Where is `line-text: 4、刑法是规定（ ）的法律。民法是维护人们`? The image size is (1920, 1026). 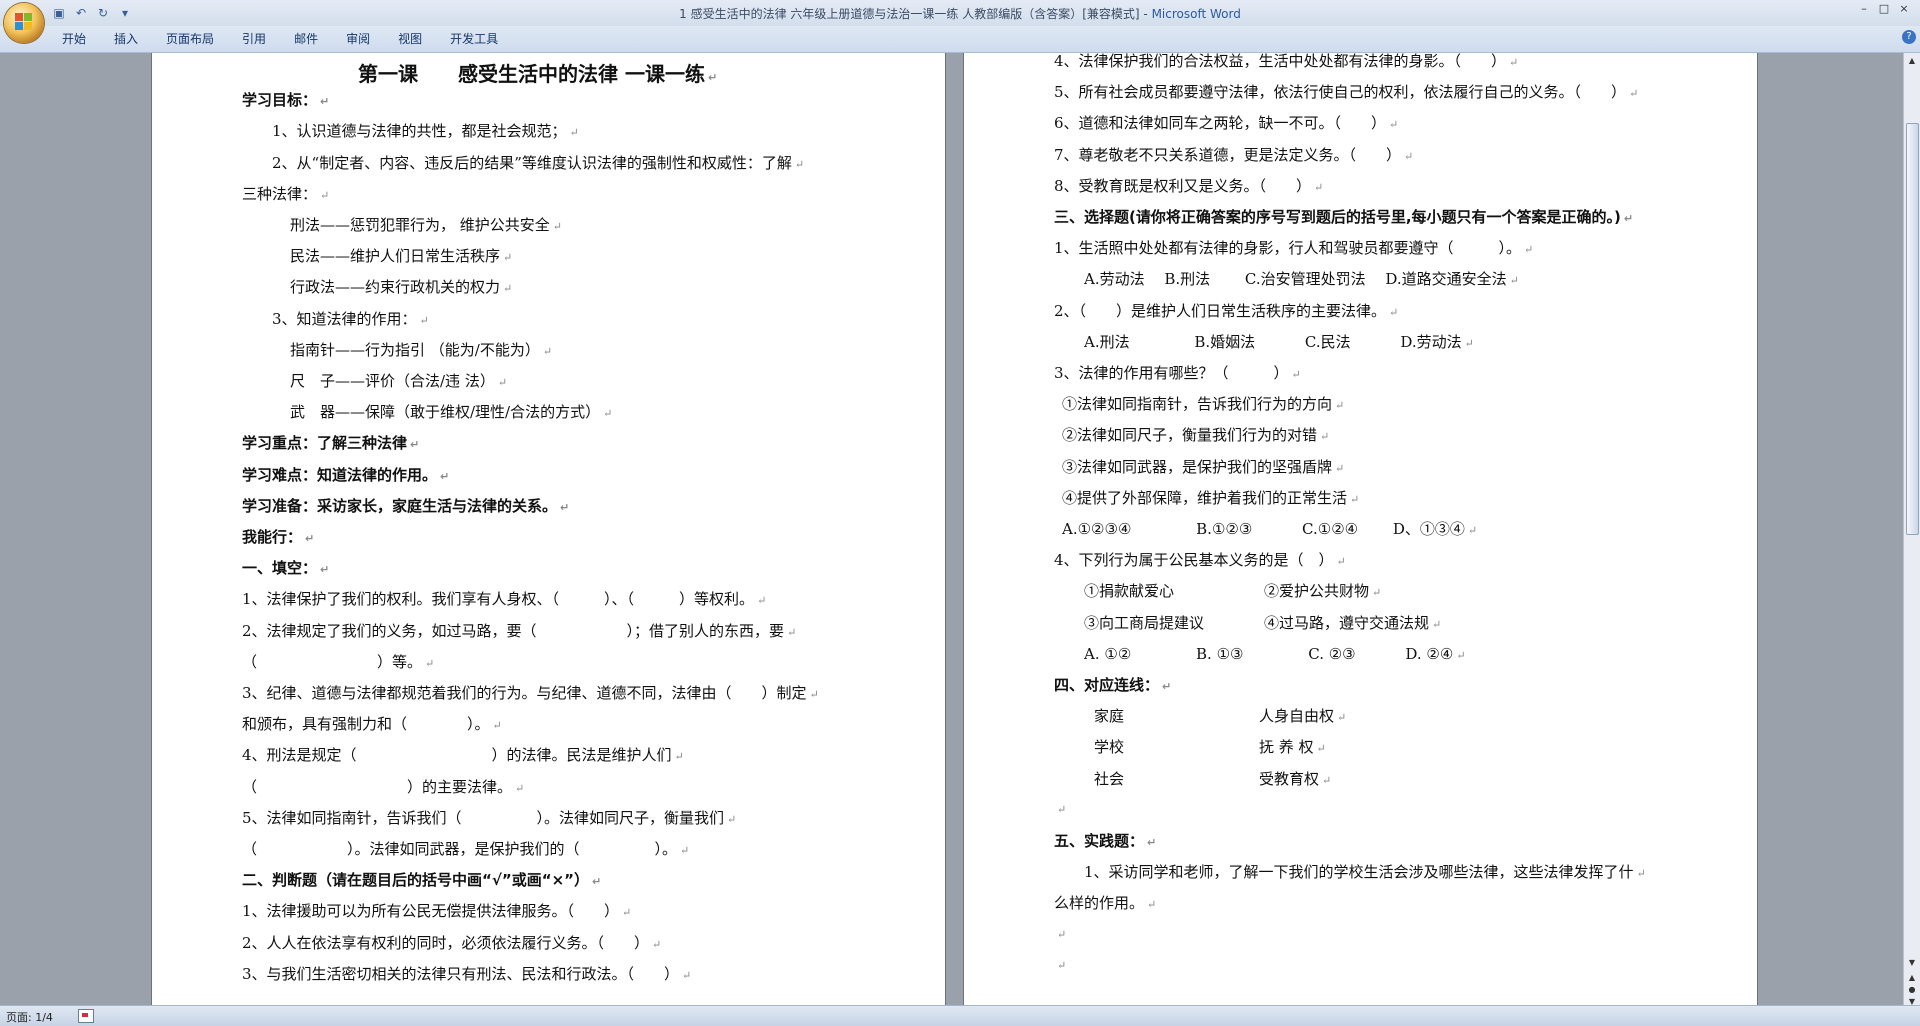 line-text: 4、刑法是规定（ ）的法律。民法是维护人们 is located at coordinates (457, 755).